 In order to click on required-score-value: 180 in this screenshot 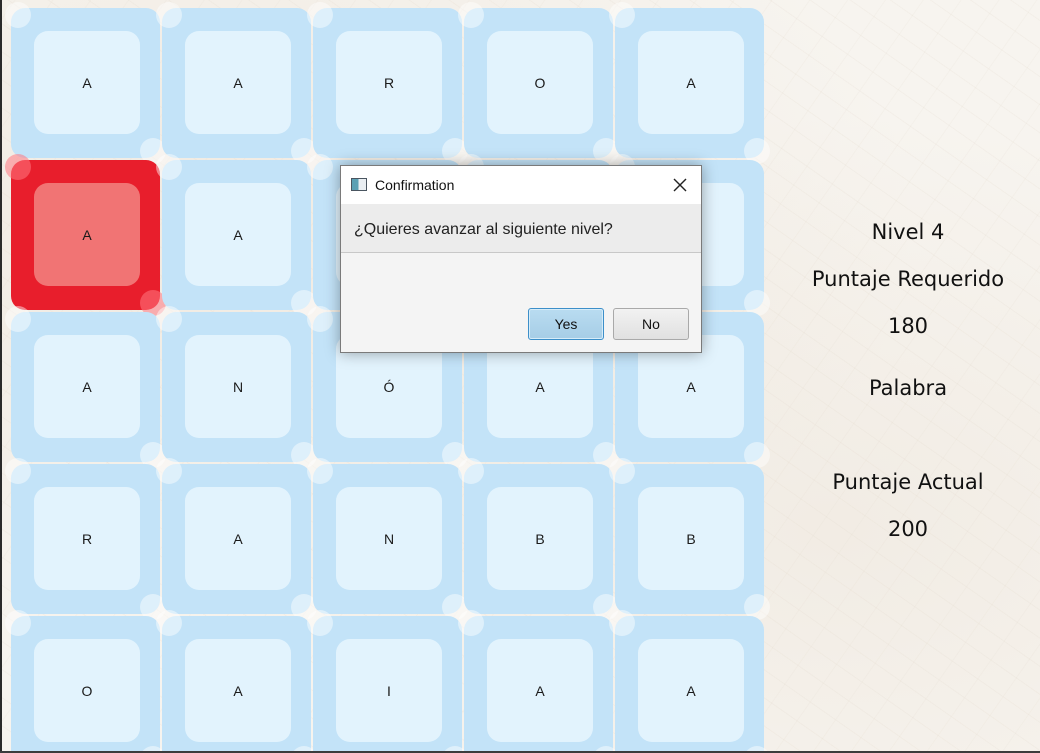, I will do `click(908, 326)`.